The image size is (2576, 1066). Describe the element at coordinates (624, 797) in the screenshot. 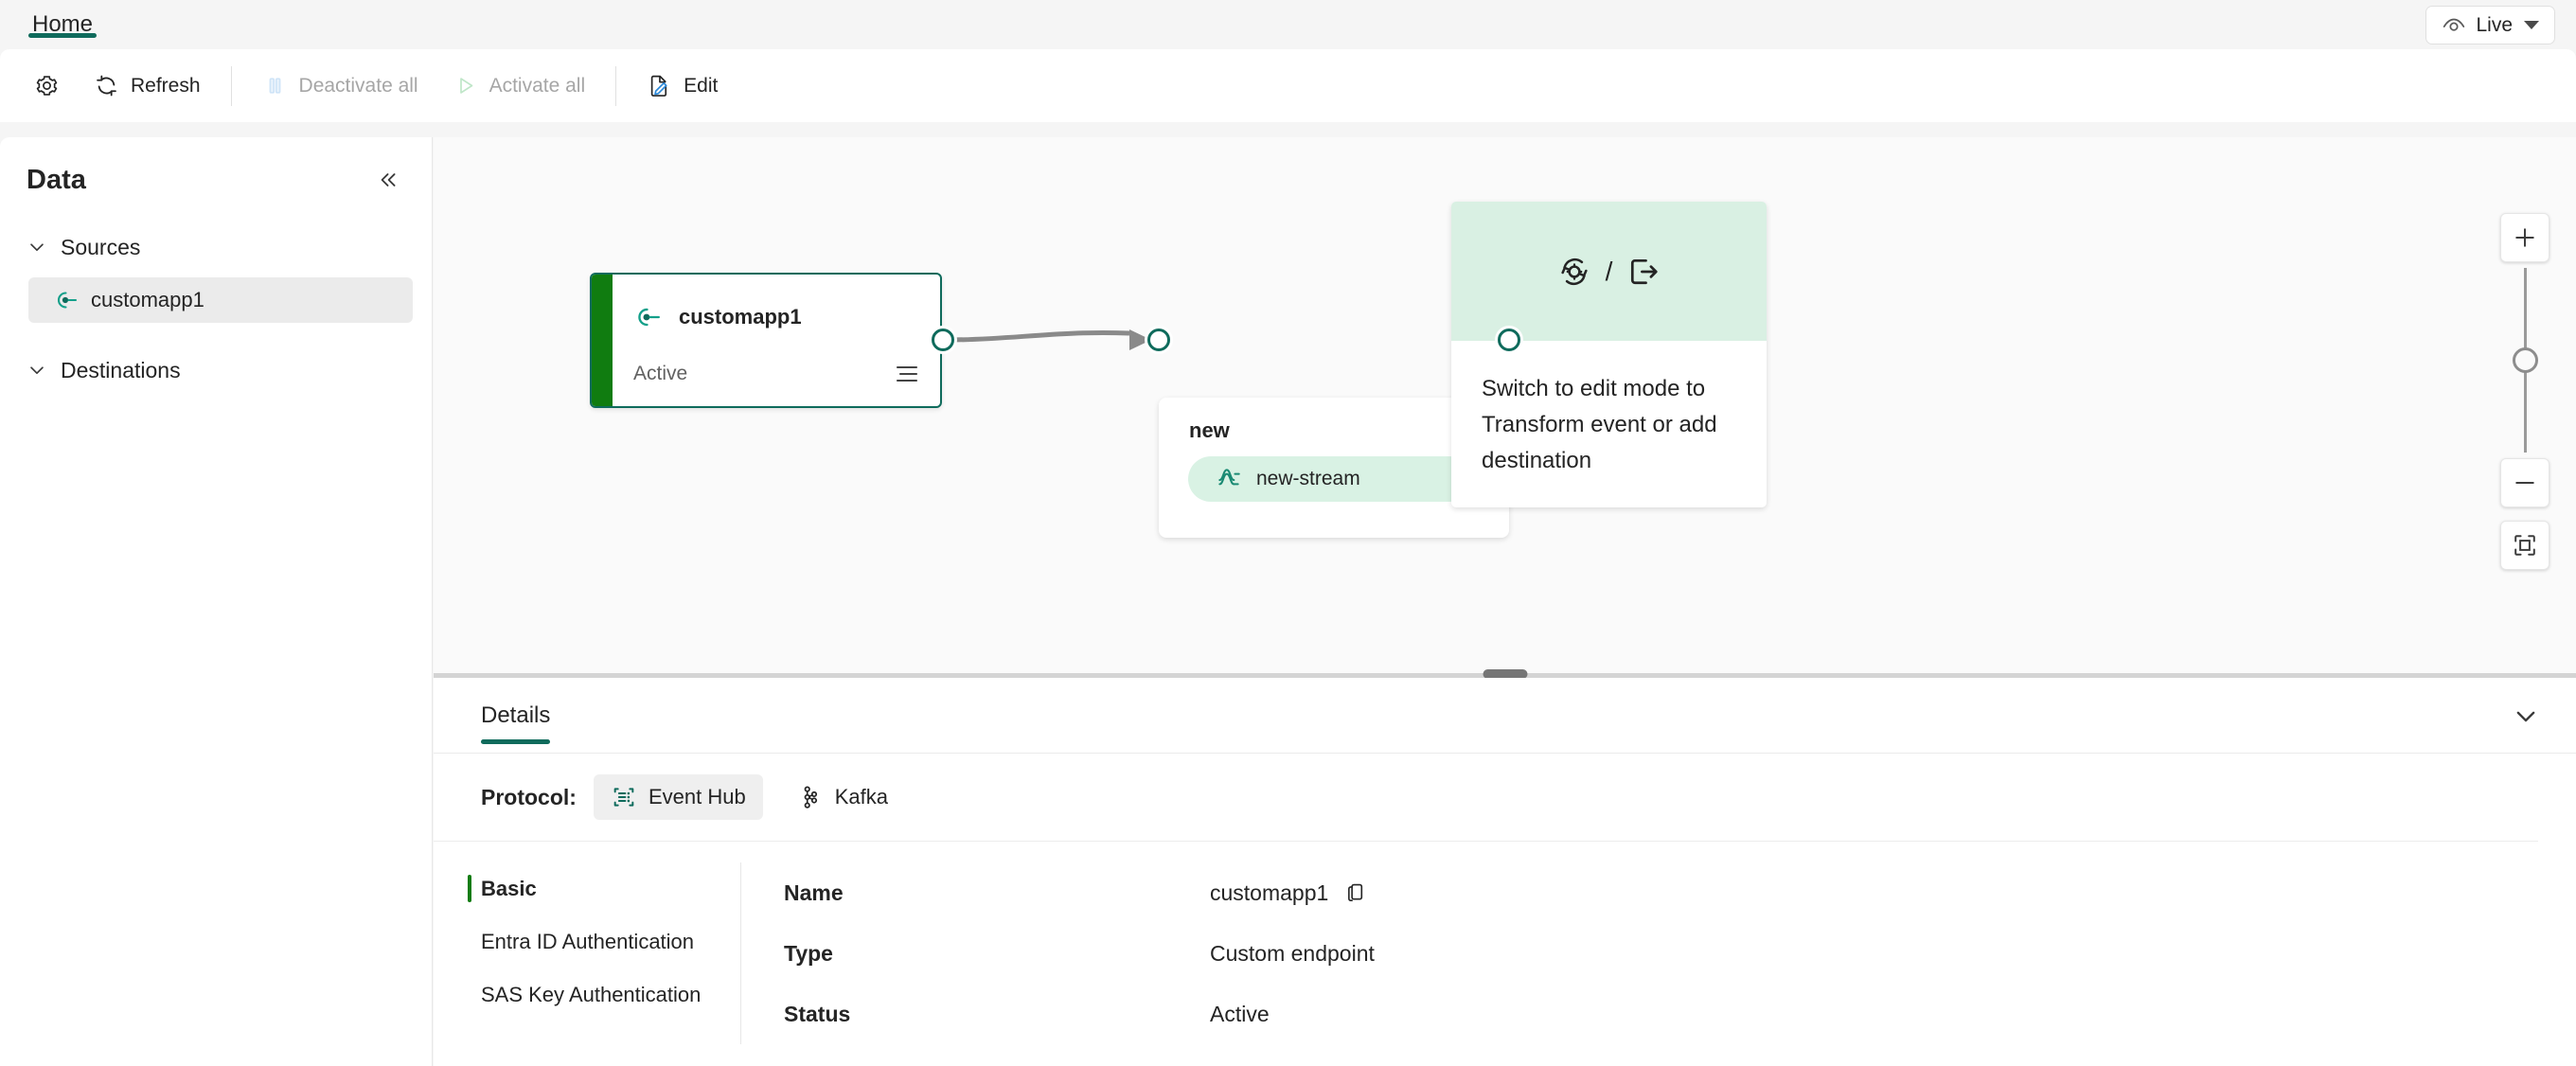

I see `event-hub-icon` at that location.